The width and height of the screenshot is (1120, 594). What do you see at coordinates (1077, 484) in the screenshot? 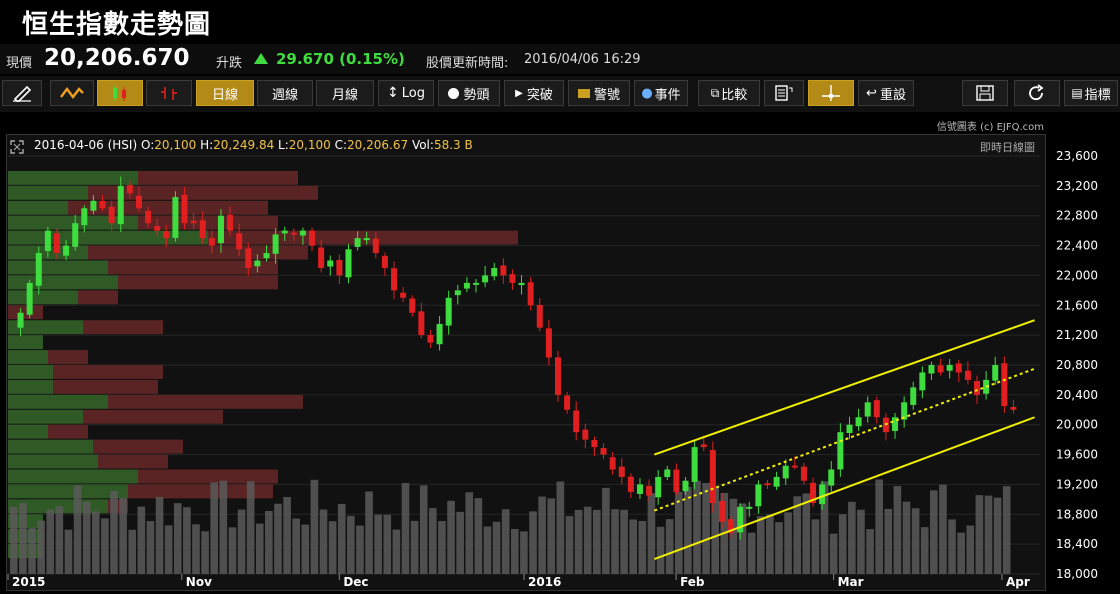
I see `y-tick-label: 19,200` at bounding box center [1077, 484].